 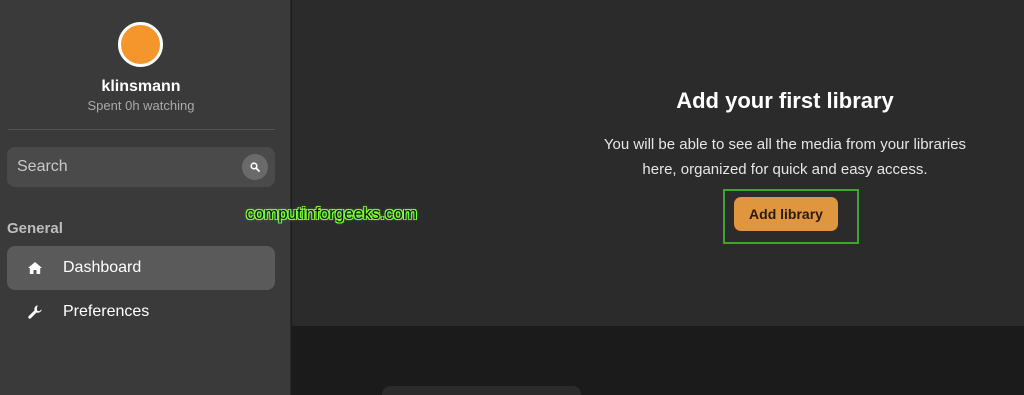 I want to click on username: klinsmann, so click(x=141, y=86).